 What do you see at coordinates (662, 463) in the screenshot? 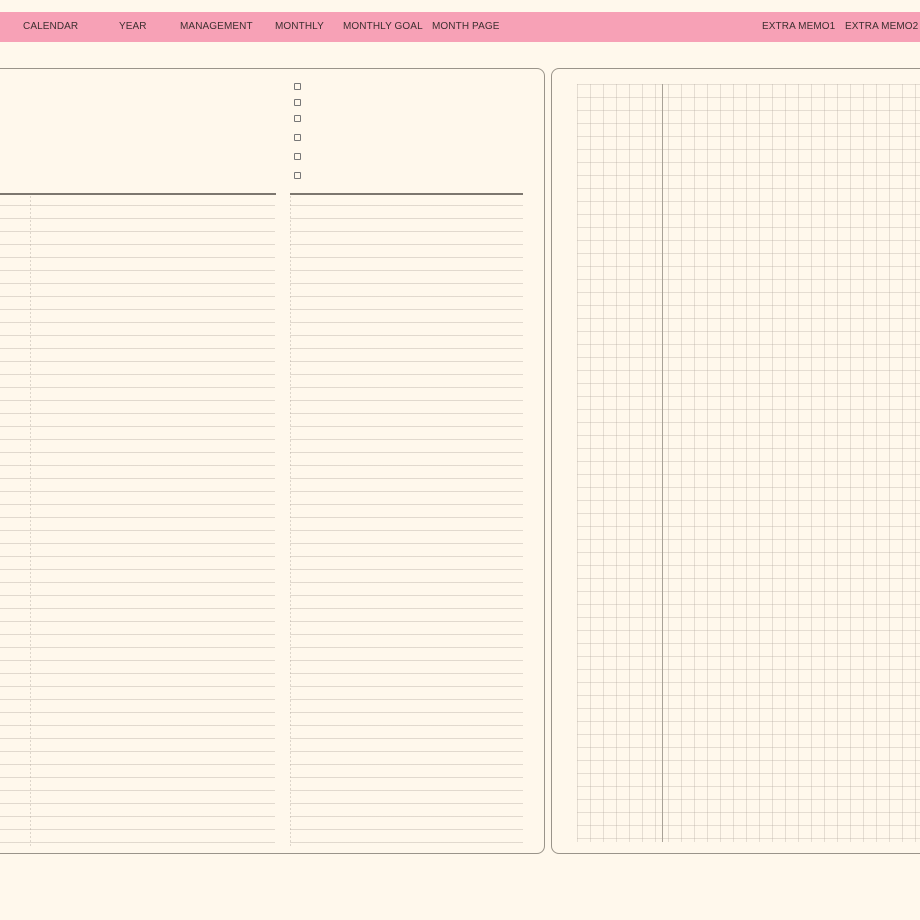
I see `grid-vertical-divider` at bounding box center [662, 463].